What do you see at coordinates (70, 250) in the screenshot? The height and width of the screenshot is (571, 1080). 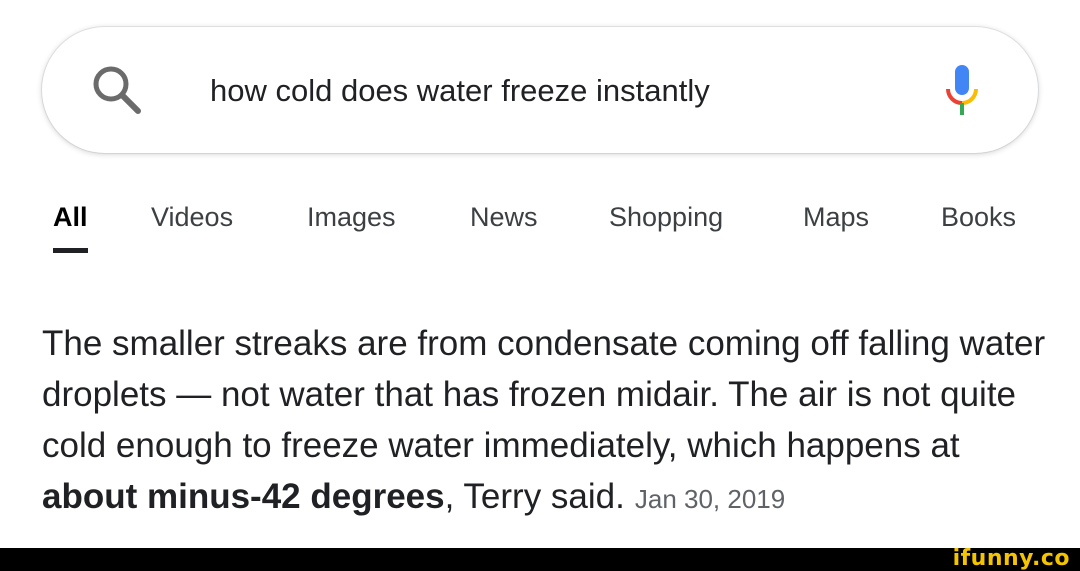 I see `active-tab-indicator` at bounding box center [70, 250].